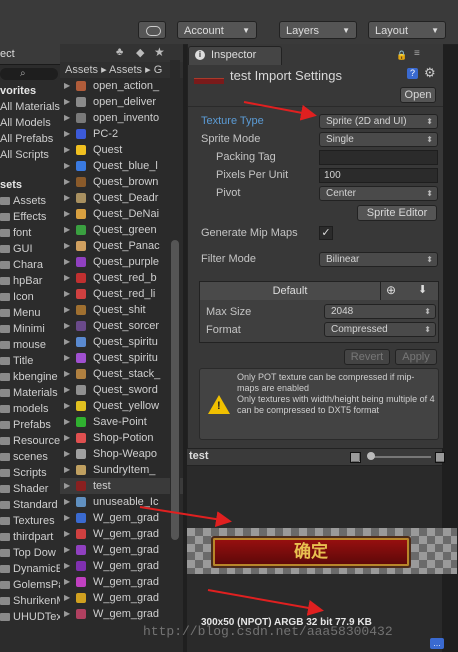 This screenshot has height=652, width=458. I want to click on pixels-per-unit-field: 100, so click(378, 175).